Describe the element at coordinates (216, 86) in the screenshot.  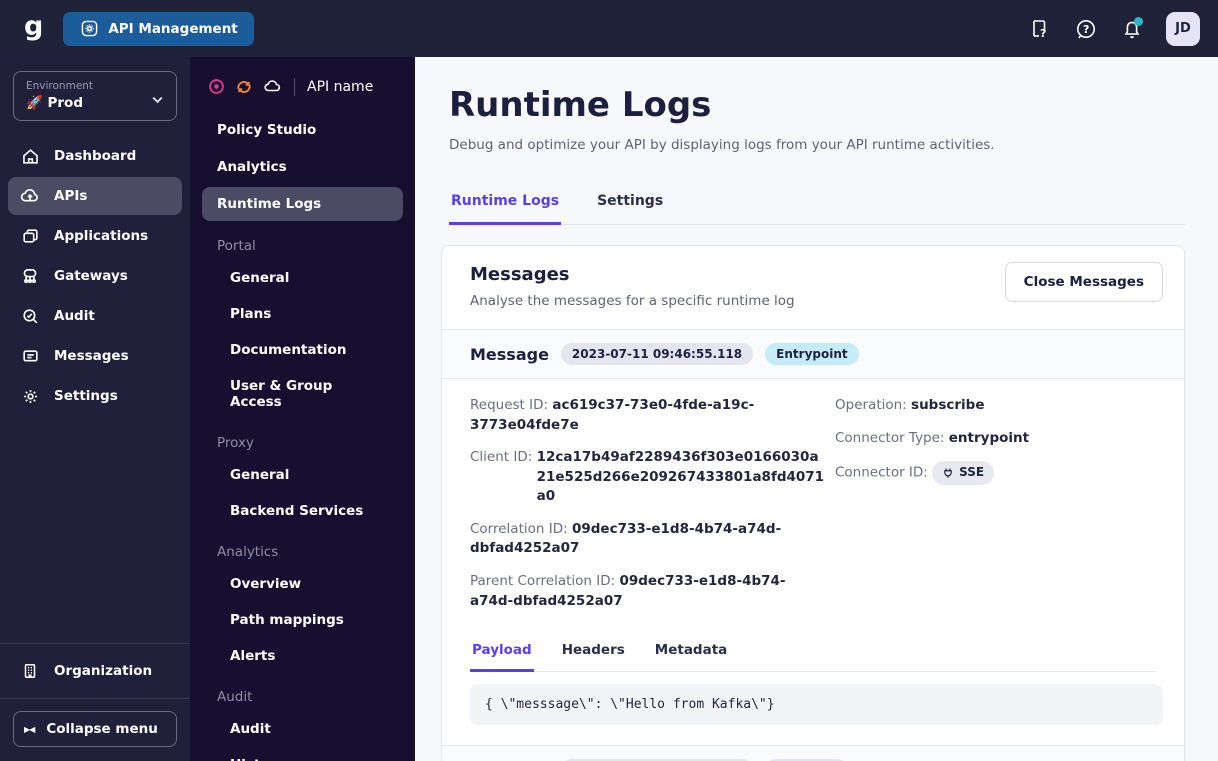
I see `record-state-icon` at that location.